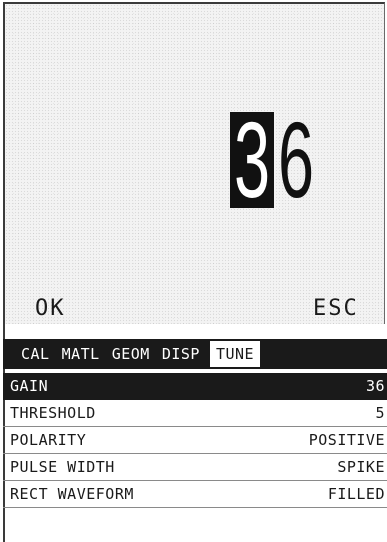 The height and width of the screenshot is (542, 387). I want to click on menu-item-pulse-width: PULSE WIDTH SPIKE, so click(195, 467).